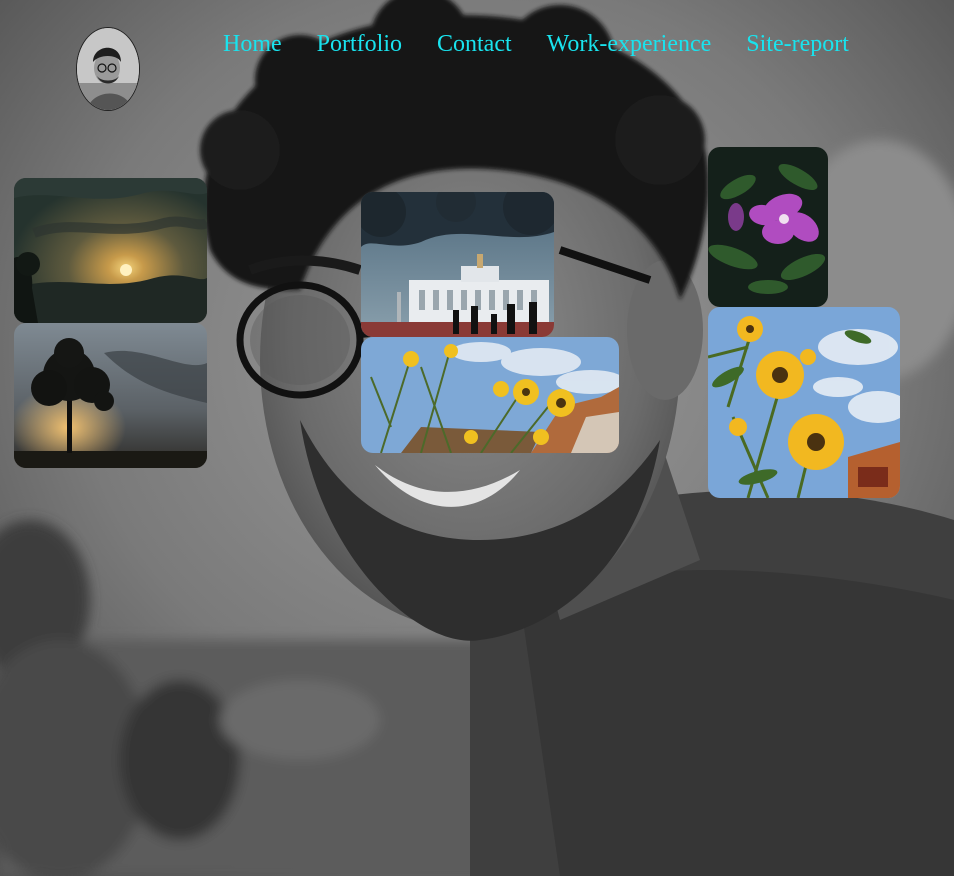 The width and height of the screenshot is (954, 876). I want to click on avatar-image, so click(108, 69).